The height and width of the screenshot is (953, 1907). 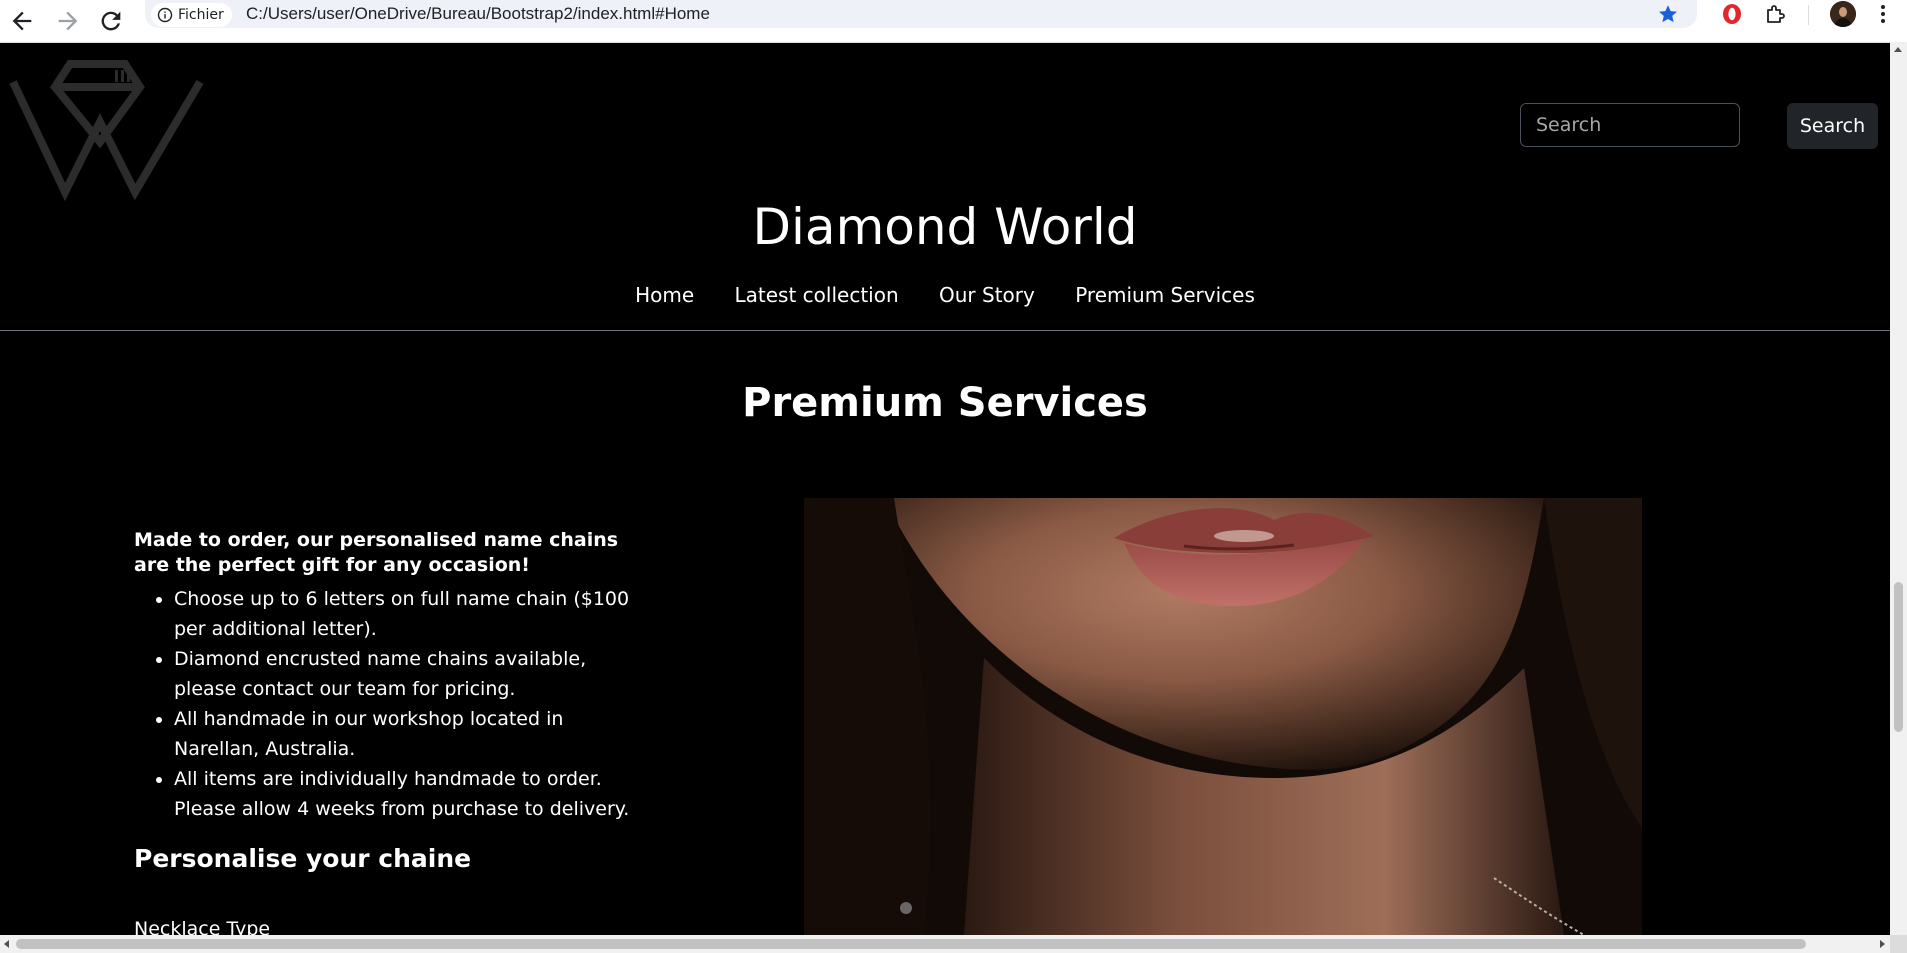 What do you see at coordinates (911, 944) in the screenshot?
I see `horizontal-scroll-thumb` at bounding box center [911, 944].